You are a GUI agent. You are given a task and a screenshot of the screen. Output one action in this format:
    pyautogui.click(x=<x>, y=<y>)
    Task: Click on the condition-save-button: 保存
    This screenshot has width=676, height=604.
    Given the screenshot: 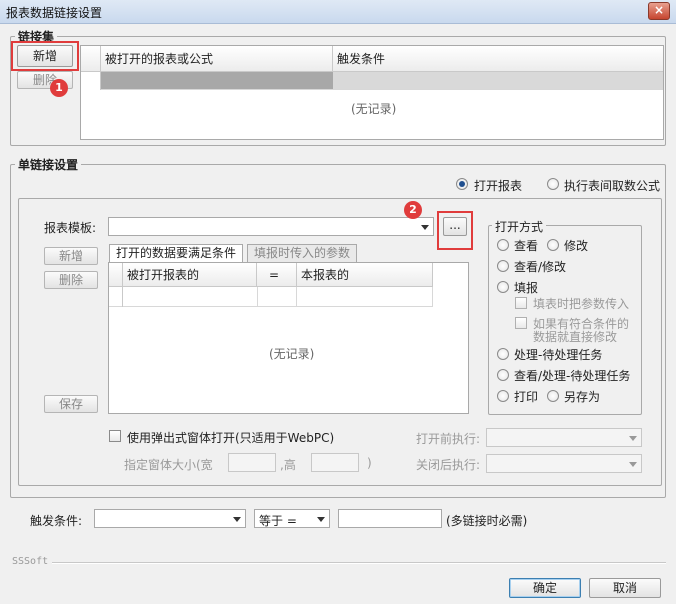 What is the action you would take?
    pyautogui.click(x=71, y=404)
    